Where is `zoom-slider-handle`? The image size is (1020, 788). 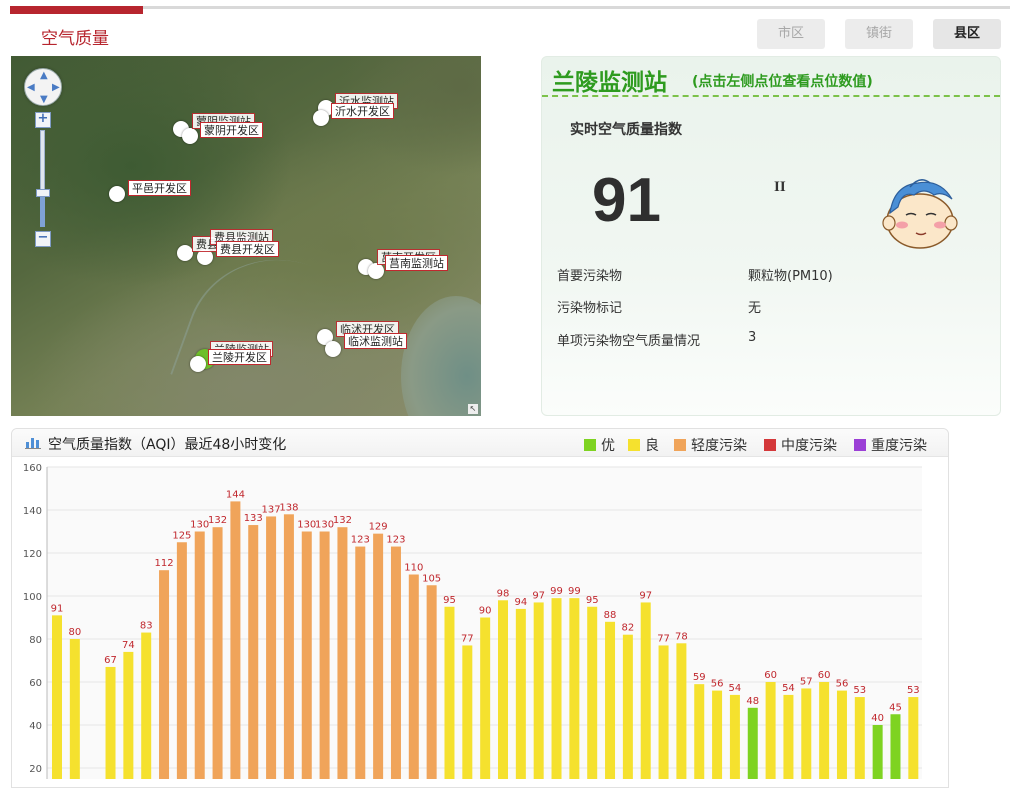 zoom-slider-handle is located at coordinates (43, 193).